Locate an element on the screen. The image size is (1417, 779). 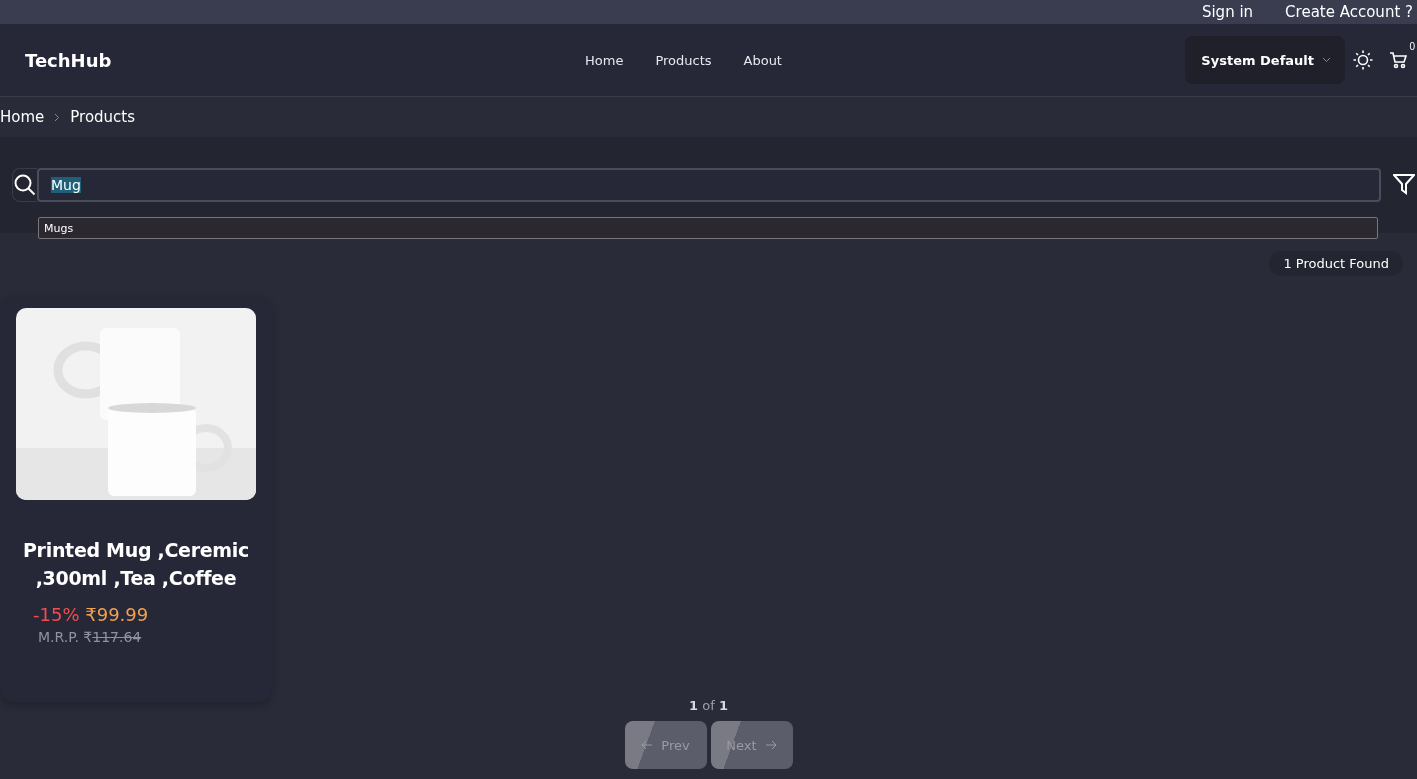
nav-link: Products is located at coordinates (683, 60).